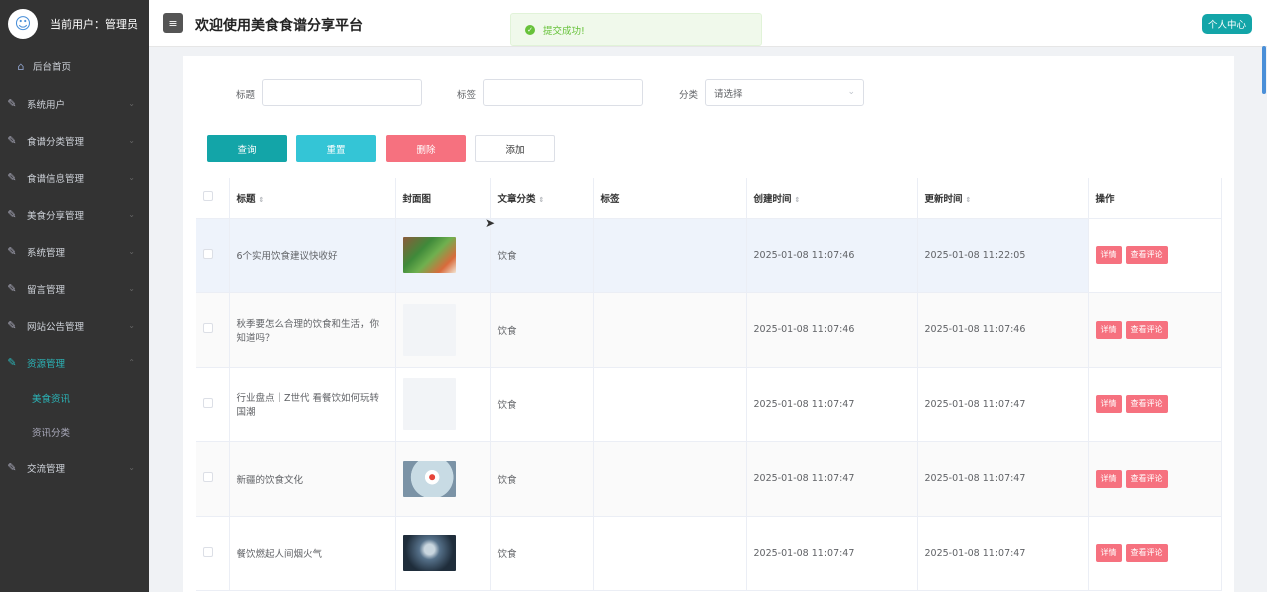  I want to click on search-button: 查询, so click(247, 148).